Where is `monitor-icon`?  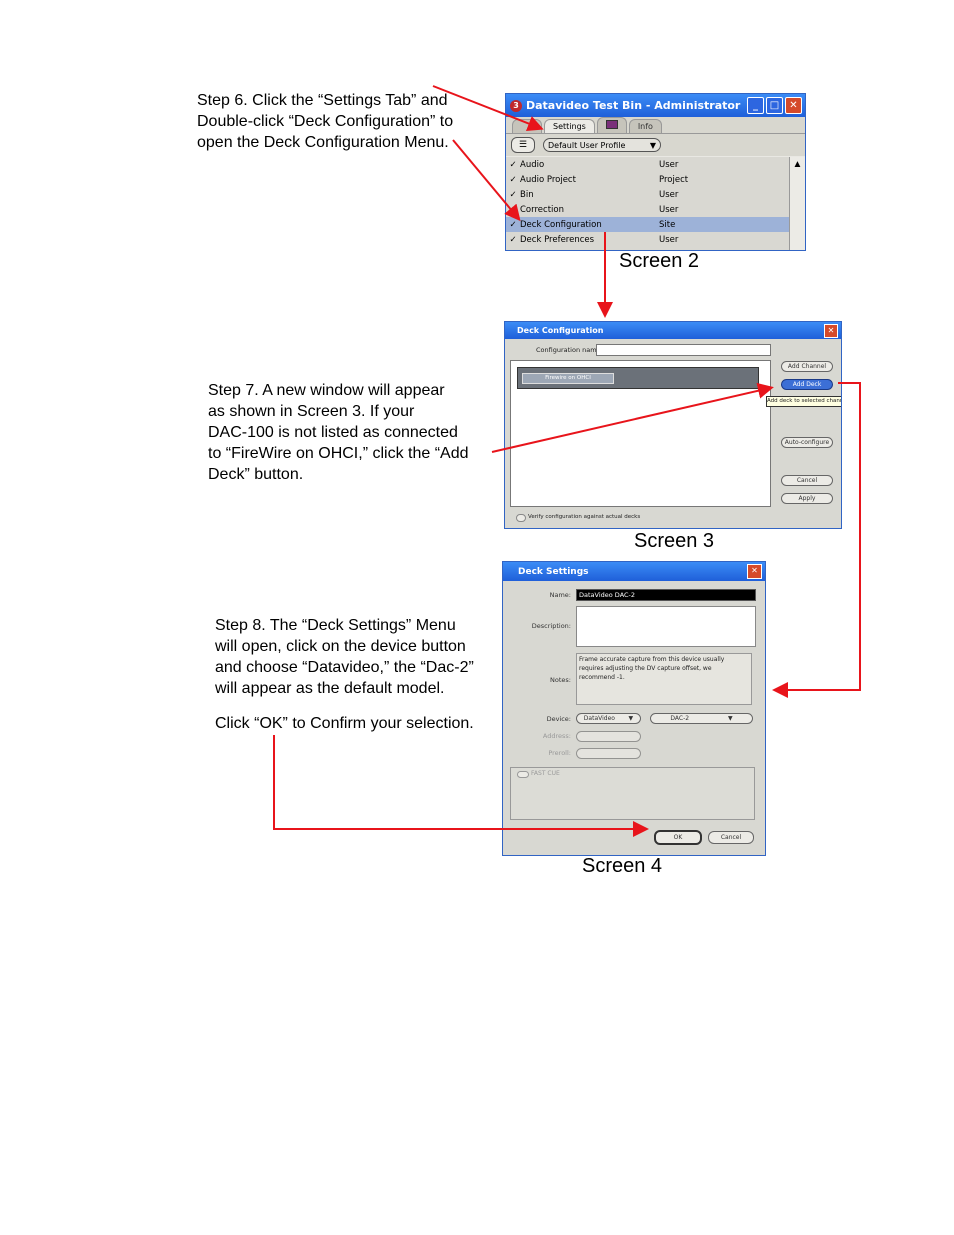 monitor-icon is located at coordinates (611, 124).